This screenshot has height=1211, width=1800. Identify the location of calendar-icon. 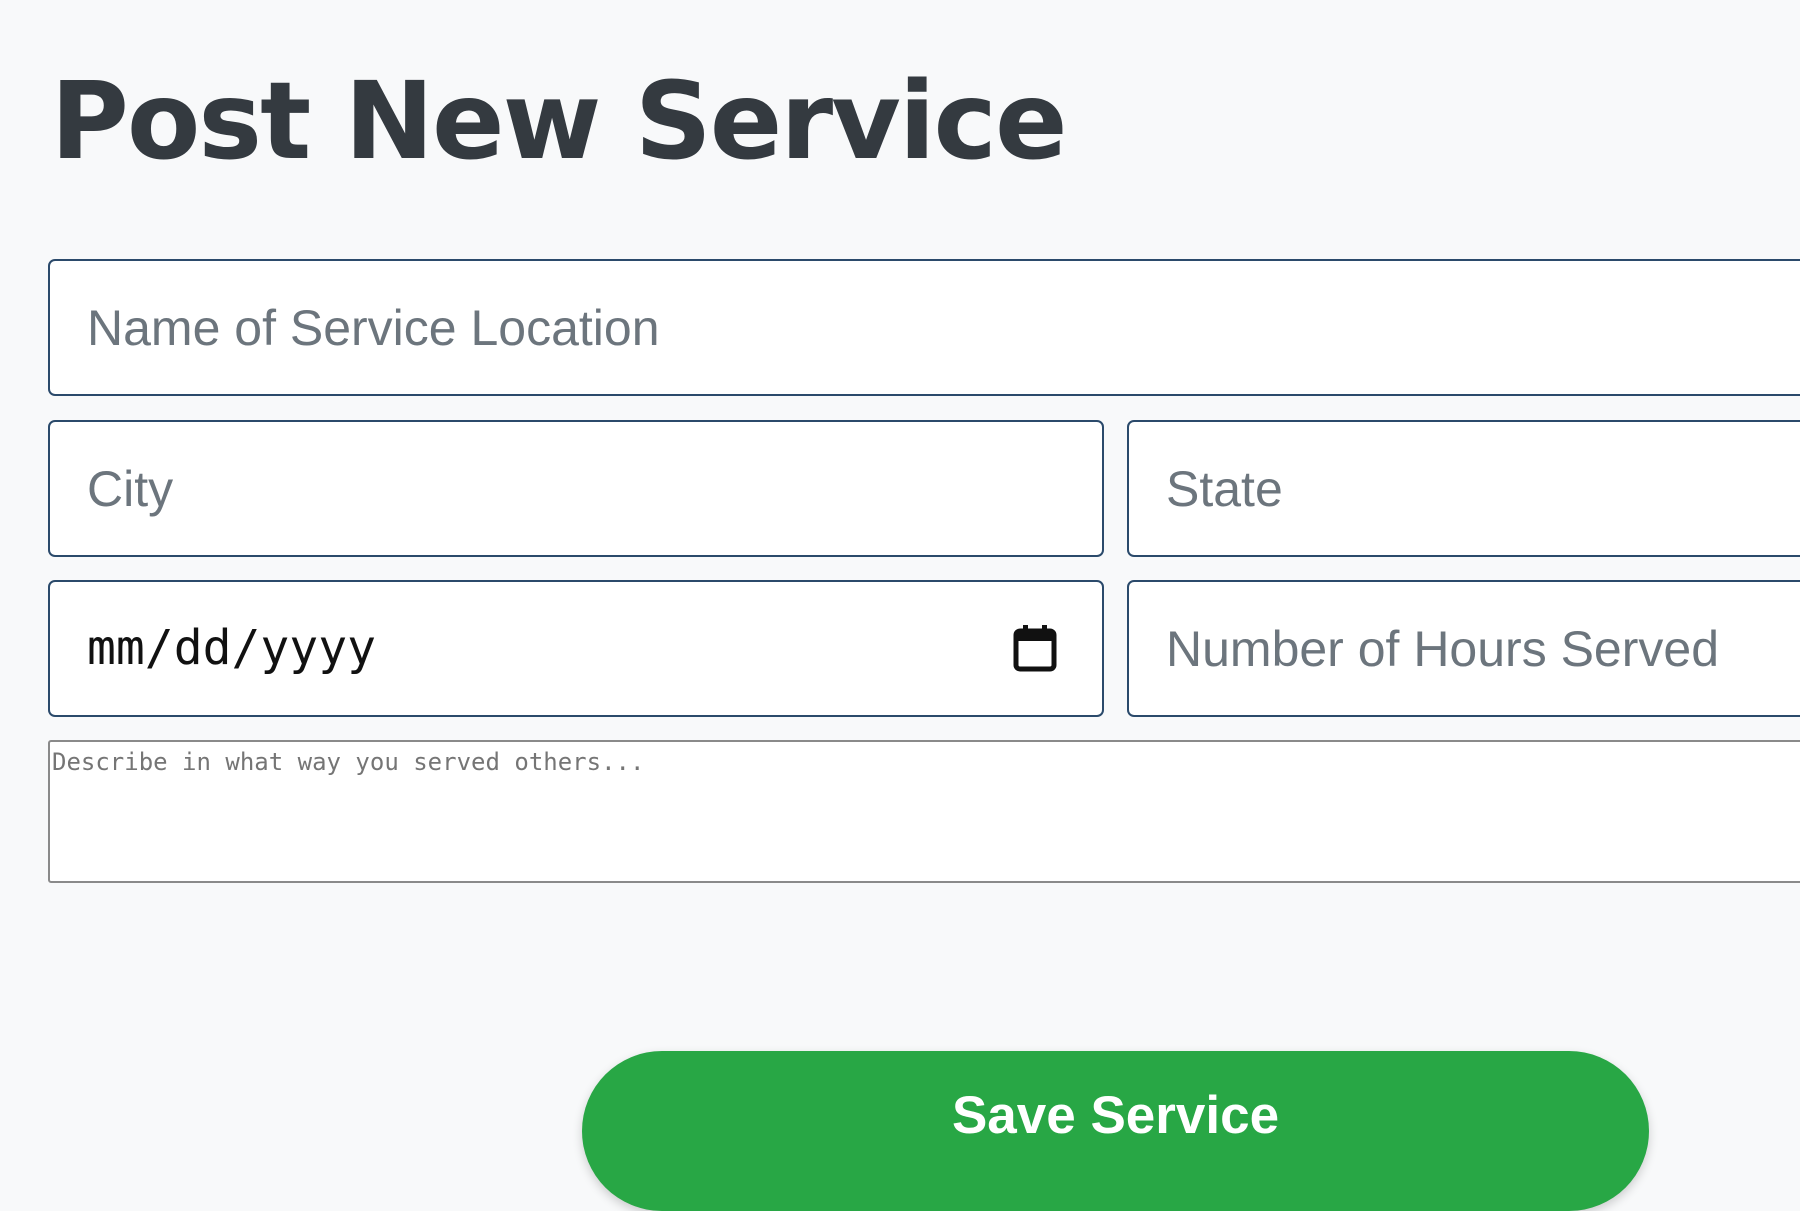
(1035, 648).